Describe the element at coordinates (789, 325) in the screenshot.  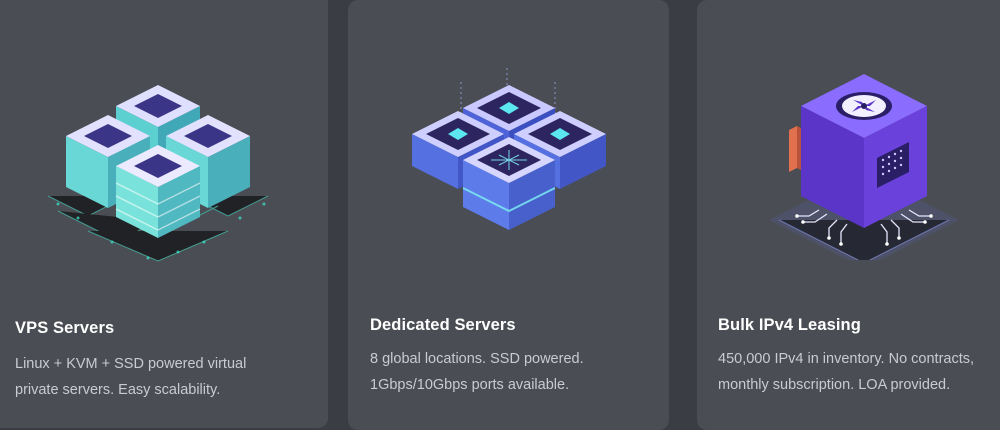
I see `card-title: Bulk IPv4 Leasing` at that location.